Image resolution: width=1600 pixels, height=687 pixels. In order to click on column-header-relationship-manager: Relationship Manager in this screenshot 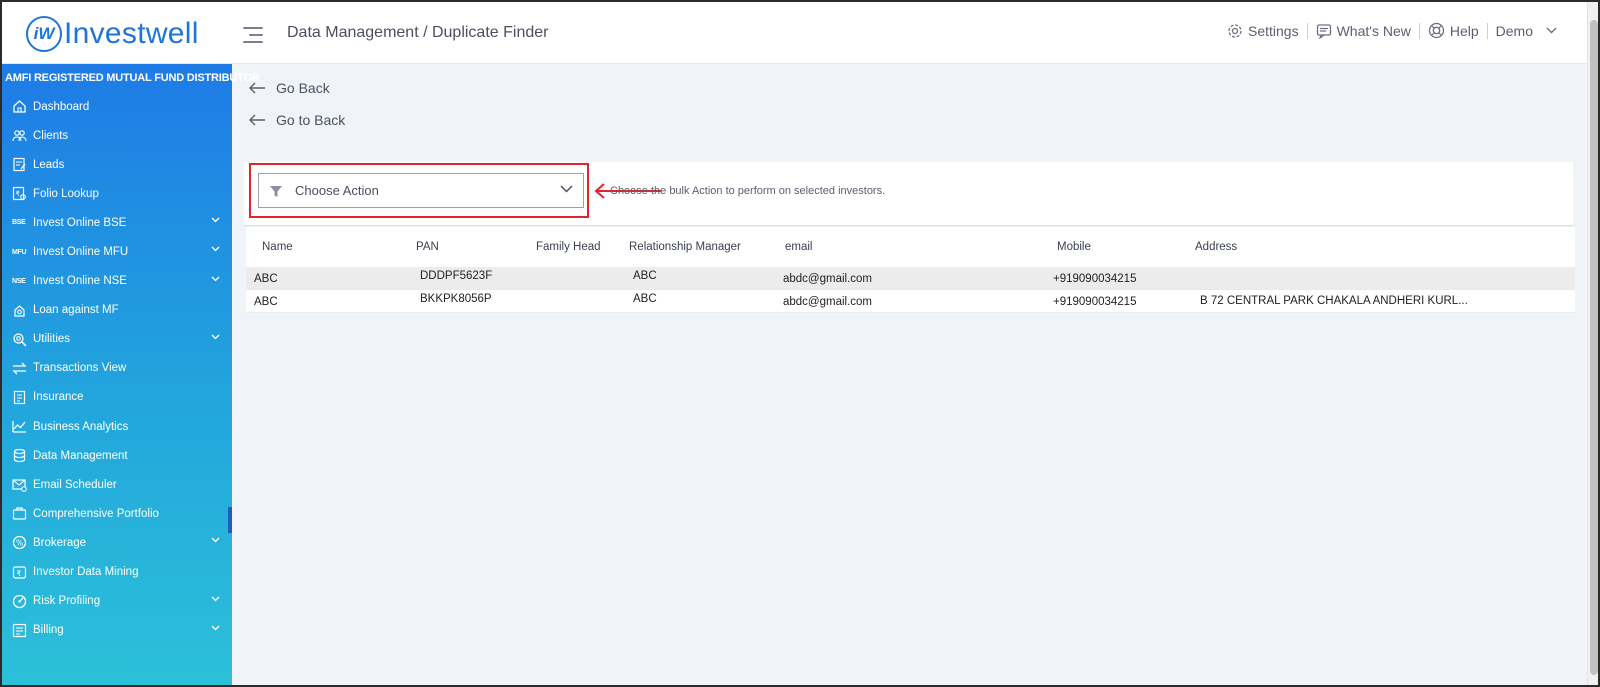, I will do `click(685, 247)`.